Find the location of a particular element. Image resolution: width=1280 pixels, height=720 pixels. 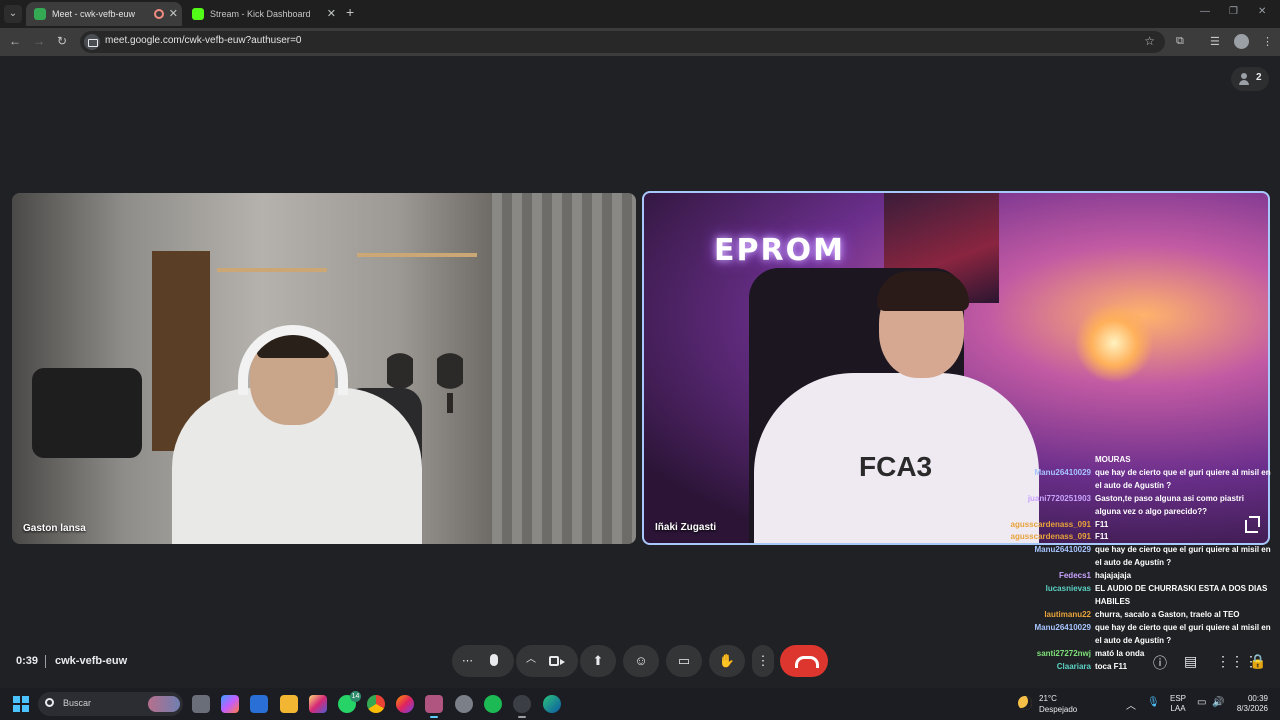

tab-title: Meet - cwk-vefb-euw is located at coordinates (94, 14).